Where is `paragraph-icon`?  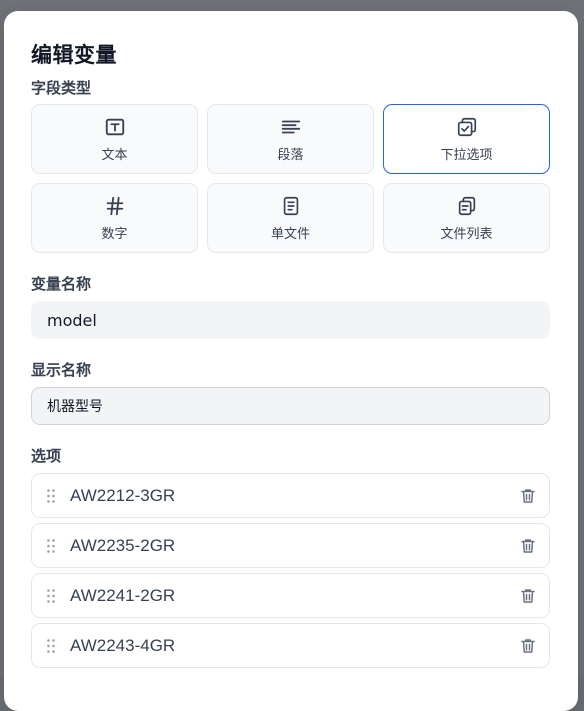 paragraph-icon is located at coordinates (290, 126).